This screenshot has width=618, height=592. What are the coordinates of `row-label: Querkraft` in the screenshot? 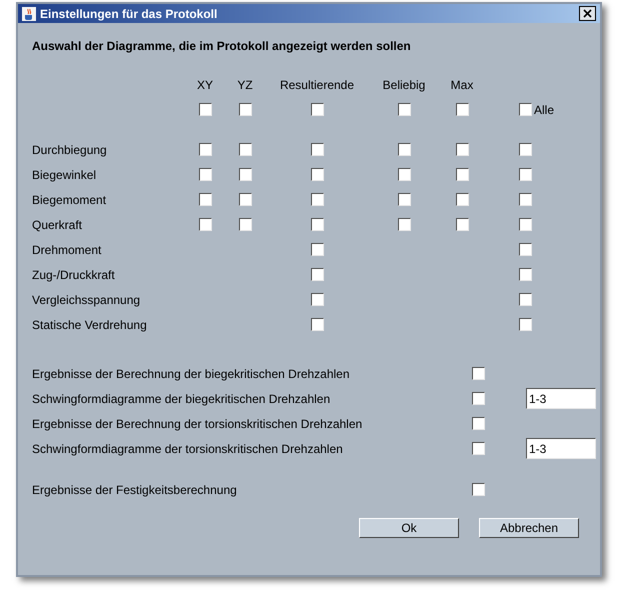 It's located at (57, 225).